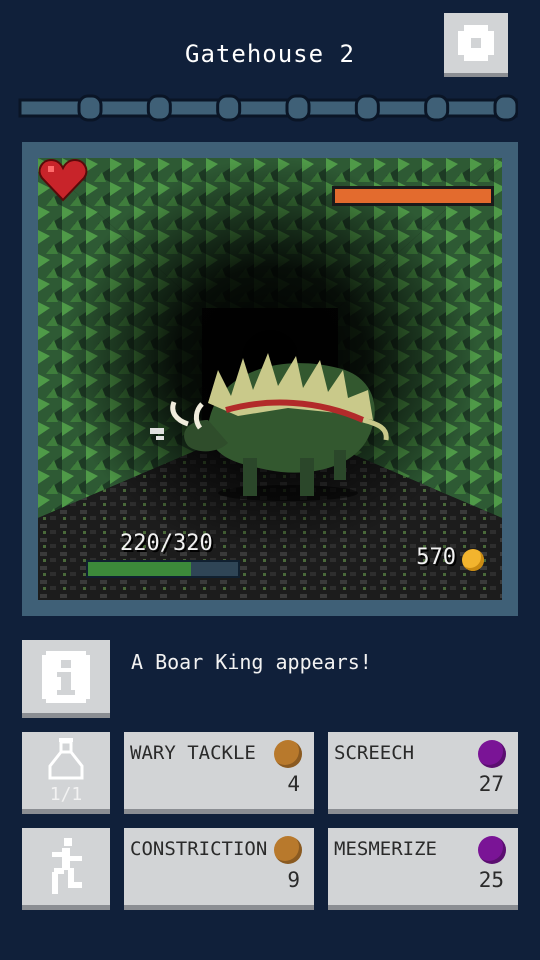 This screenshot has width=540, height=960. I want to click on gear-icon, so click(476, 43).